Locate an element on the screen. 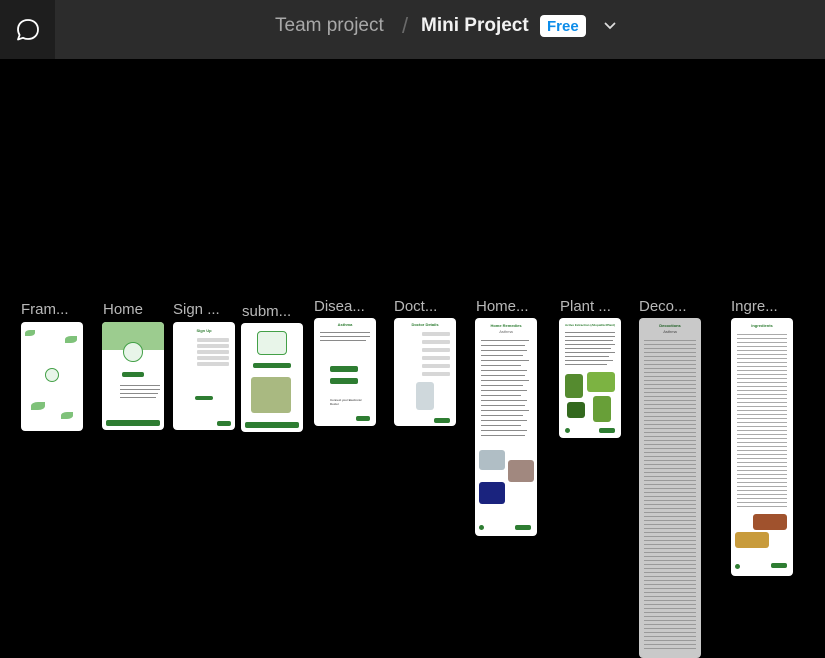 Image resolution: width=825 pixels, height=658 pixels. frame-signup: Sign Up is located at coordinates (204, 376).